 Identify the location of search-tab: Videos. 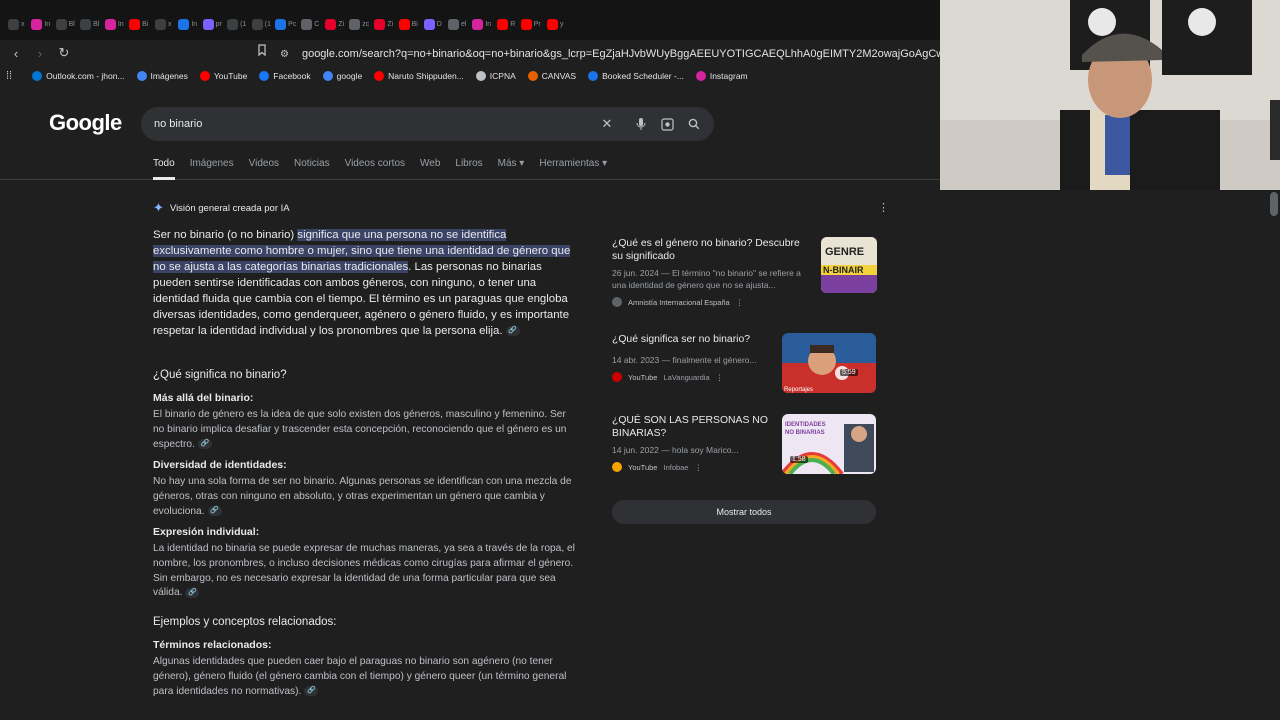
(264, 168).